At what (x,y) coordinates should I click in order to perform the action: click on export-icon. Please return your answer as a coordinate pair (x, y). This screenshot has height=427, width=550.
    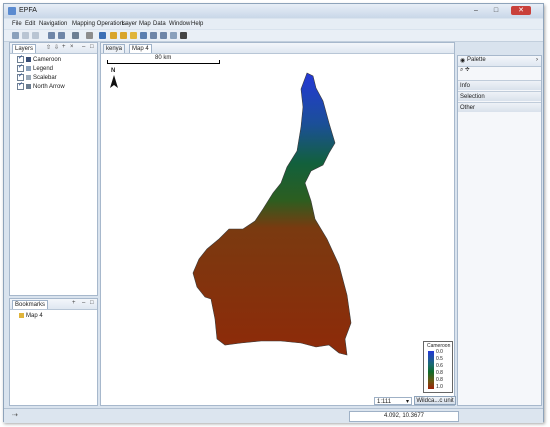
    Looking at the image, I should click on (61, 35).